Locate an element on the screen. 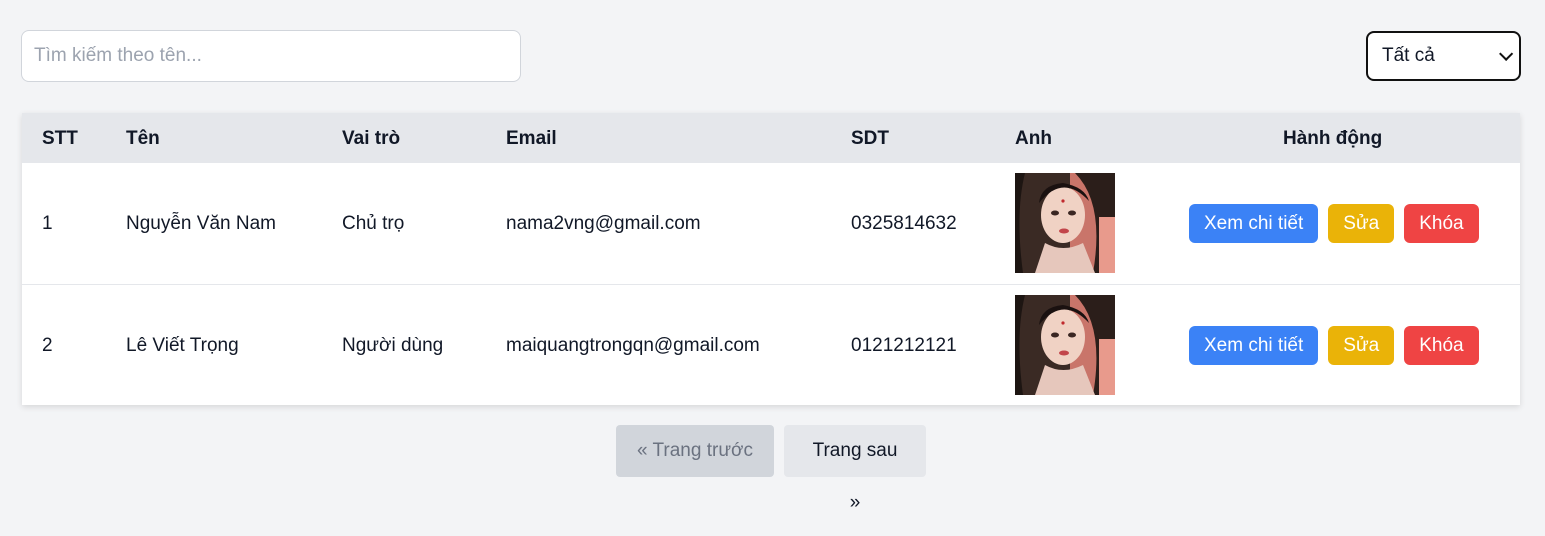  cell-name: Nguyễn Văn Nam is located at coordinates (201, 223).